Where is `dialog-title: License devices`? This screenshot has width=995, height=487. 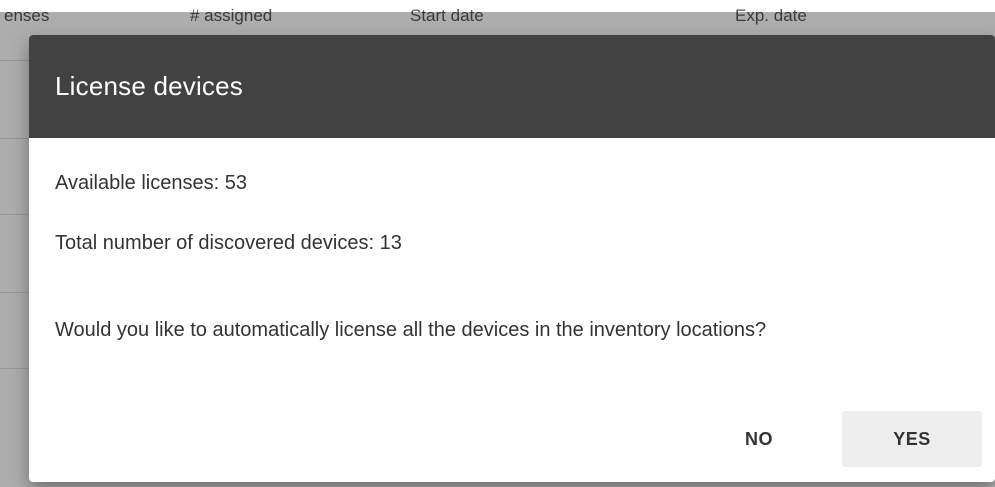 dialog-title: License devices is located at coordinates (149, 86).